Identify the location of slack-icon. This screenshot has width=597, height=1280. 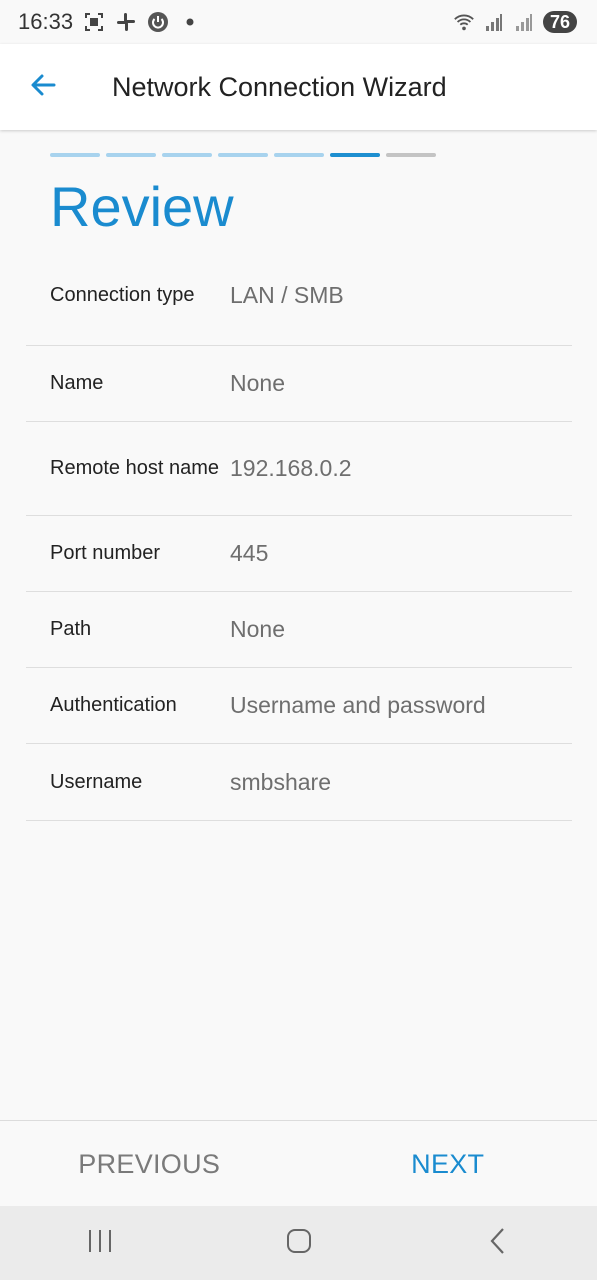
(126, 22).